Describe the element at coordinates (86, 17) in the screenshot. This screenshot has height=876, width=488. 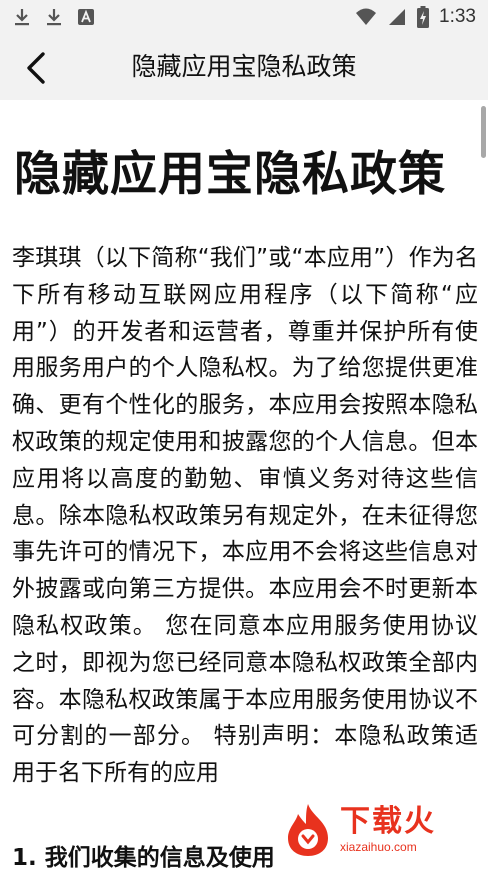
I see `notification-a-icon` at that location.